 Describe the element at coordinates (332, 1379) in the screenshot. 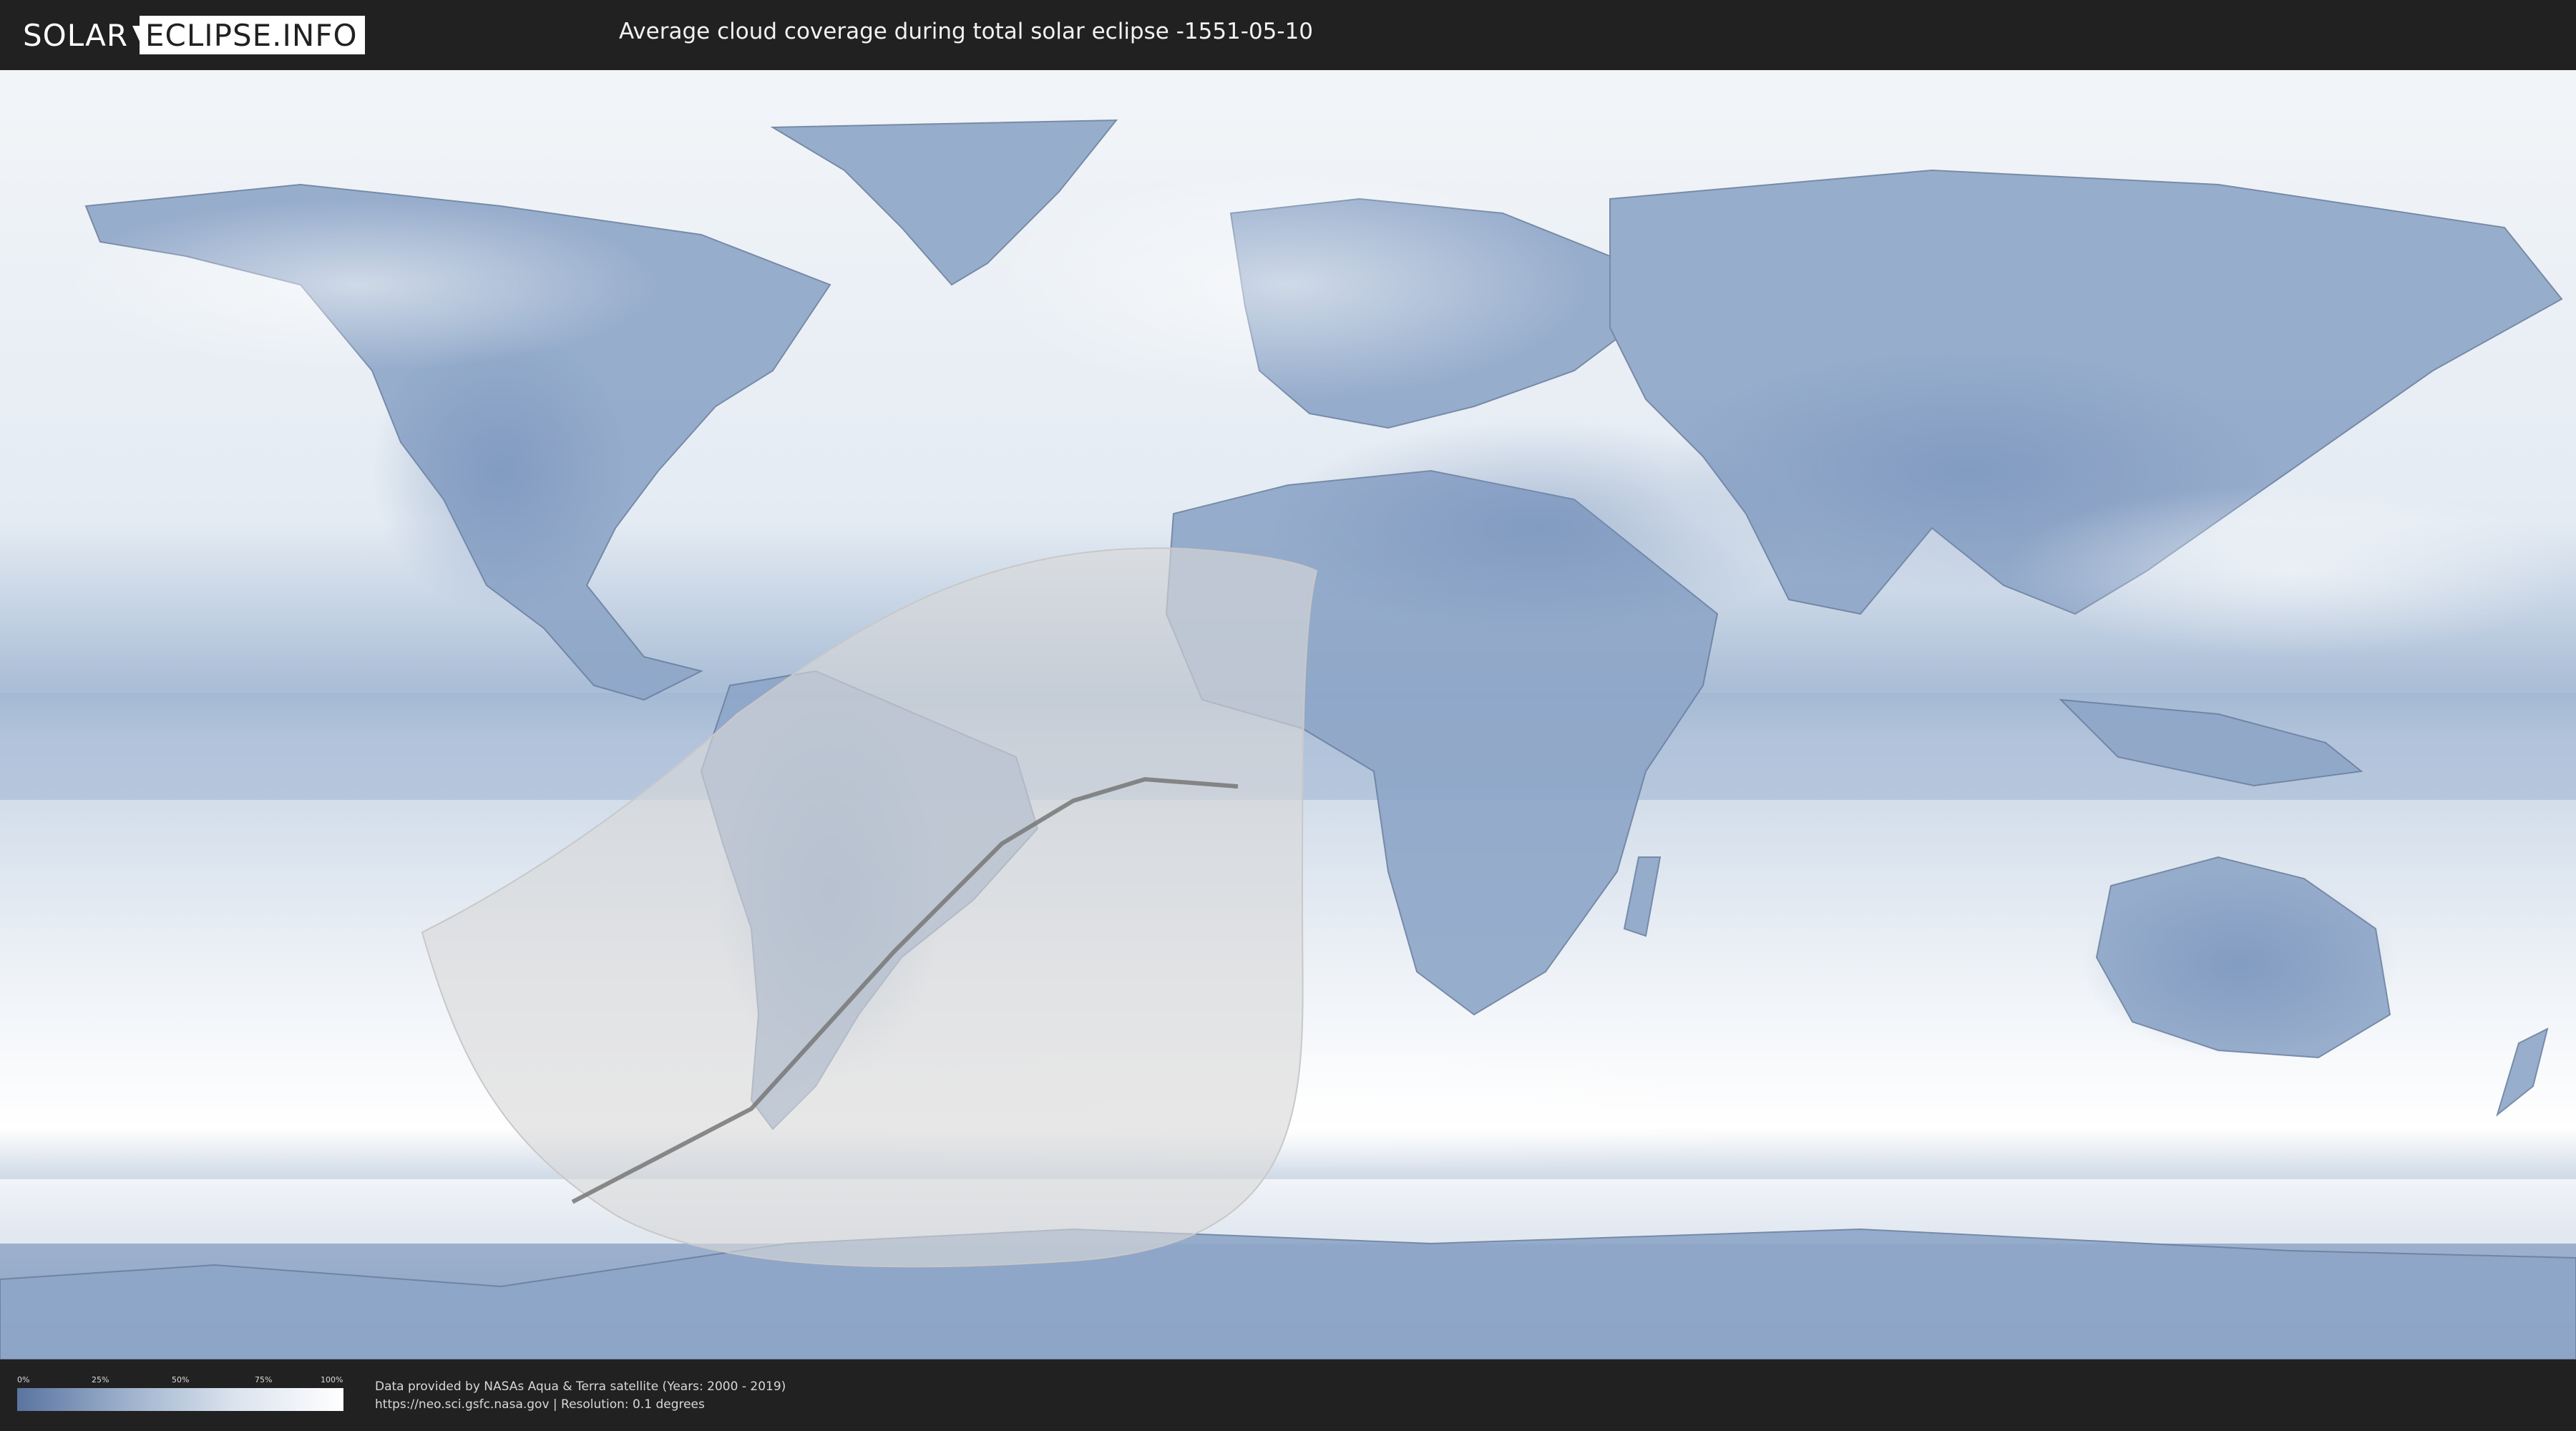

I see `legend-tick-100: 100%` at that location.